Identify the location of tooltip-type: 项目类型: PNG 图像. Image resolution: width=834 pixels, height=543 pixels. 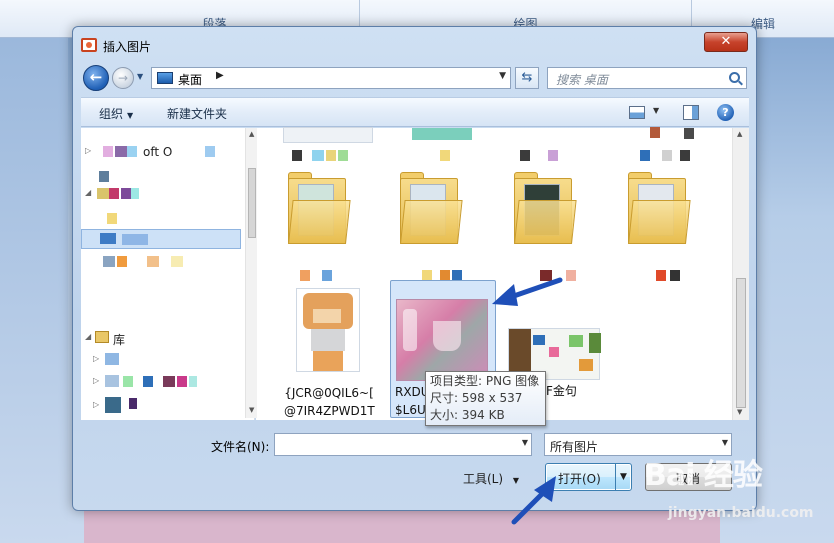
(485, 381).